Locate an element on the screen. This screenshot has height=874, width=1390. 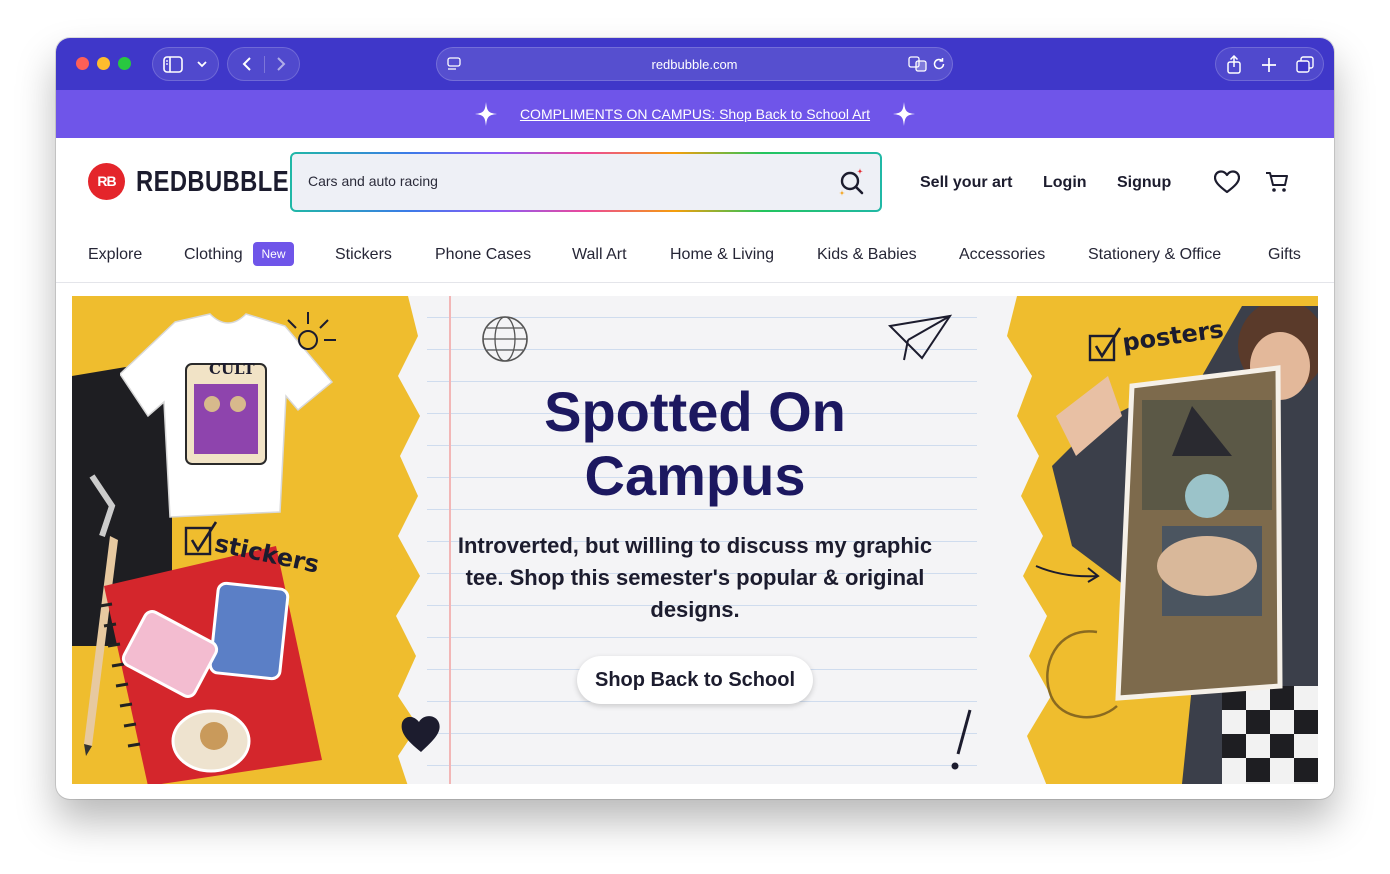
nav-item-phone-cases: Phone Cases is located at coordinates (483, 255).